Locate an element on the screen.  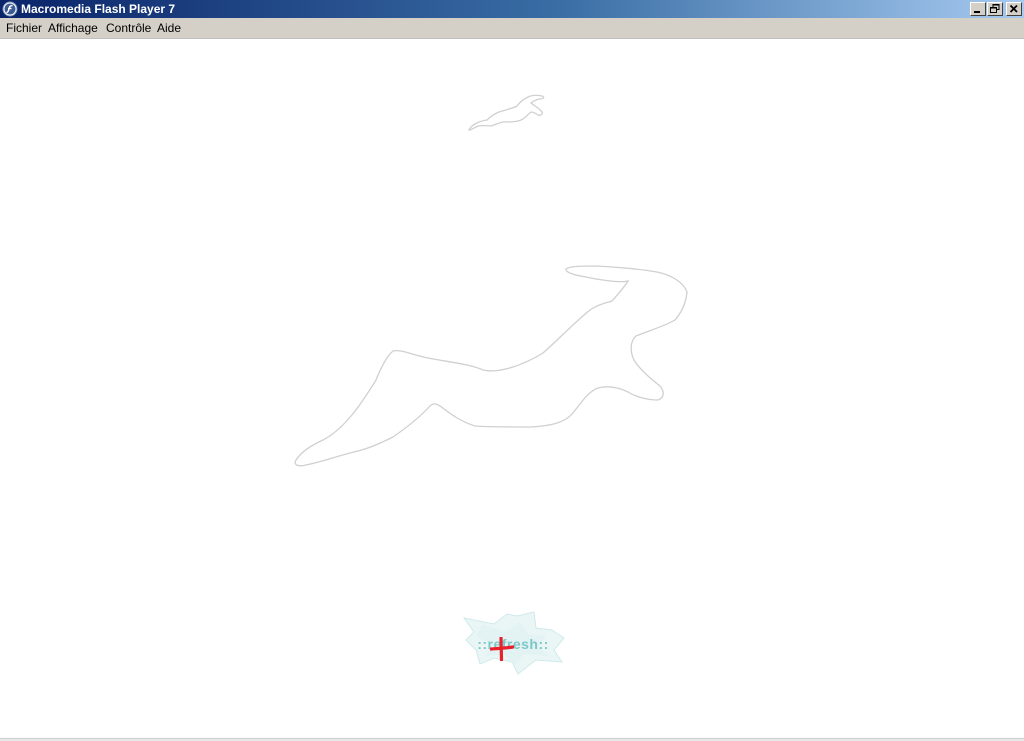
small-hare-outline is located at coordinates (506, 112).